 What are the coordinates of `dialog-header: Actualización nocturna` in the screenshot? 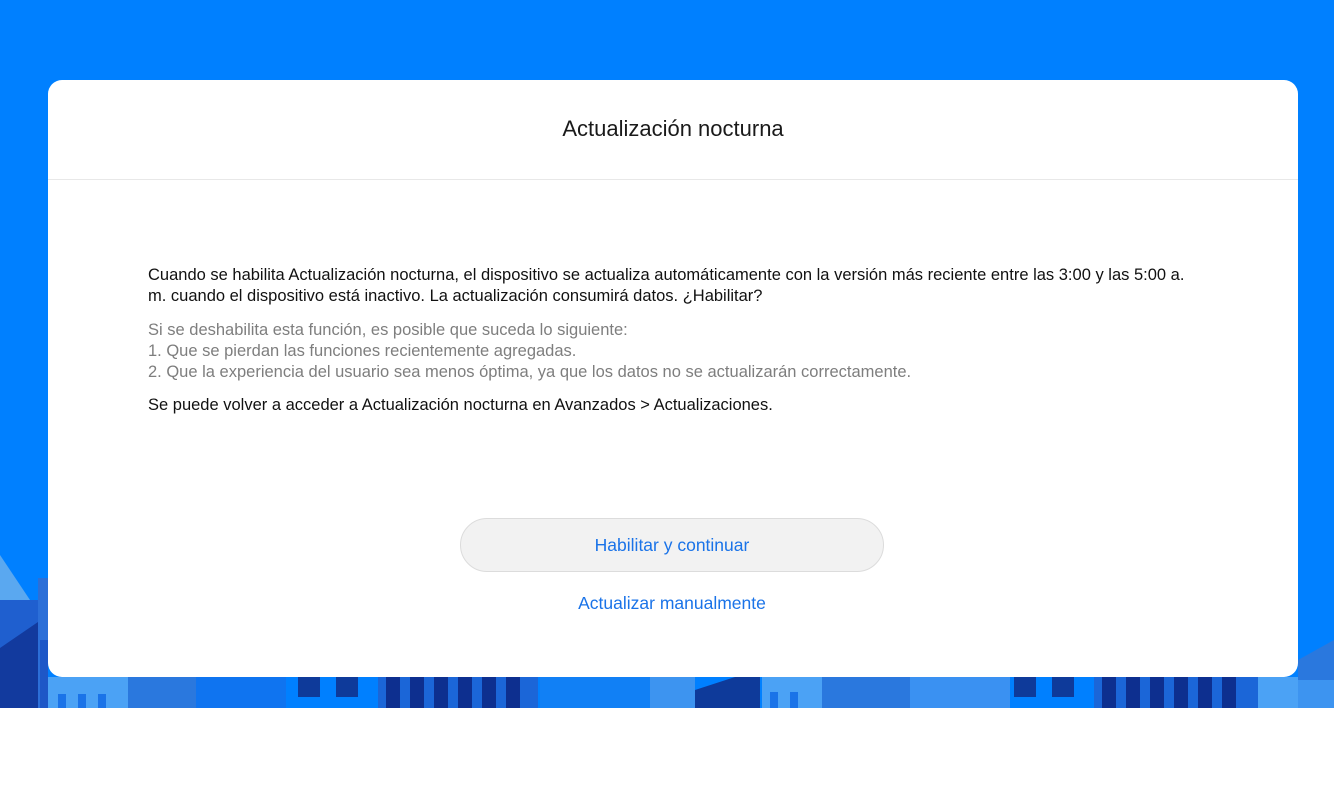 It's located at (673, 130).